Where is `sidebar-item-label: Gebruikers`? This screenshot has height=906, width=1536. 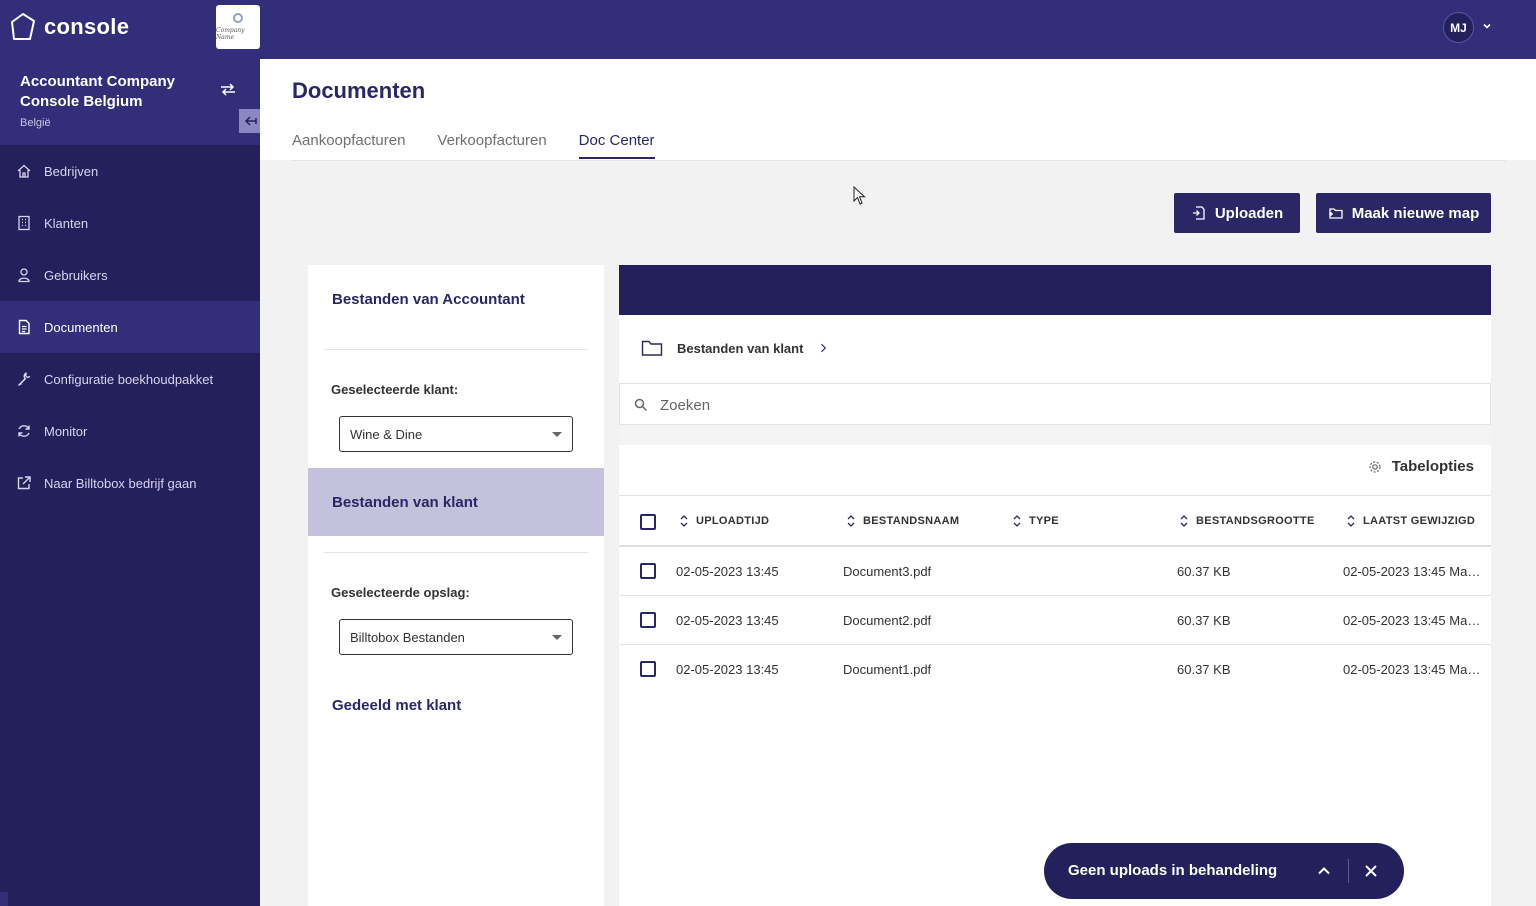
sidebar-item-label: Gebruikers is located at coordinates (76, 275).